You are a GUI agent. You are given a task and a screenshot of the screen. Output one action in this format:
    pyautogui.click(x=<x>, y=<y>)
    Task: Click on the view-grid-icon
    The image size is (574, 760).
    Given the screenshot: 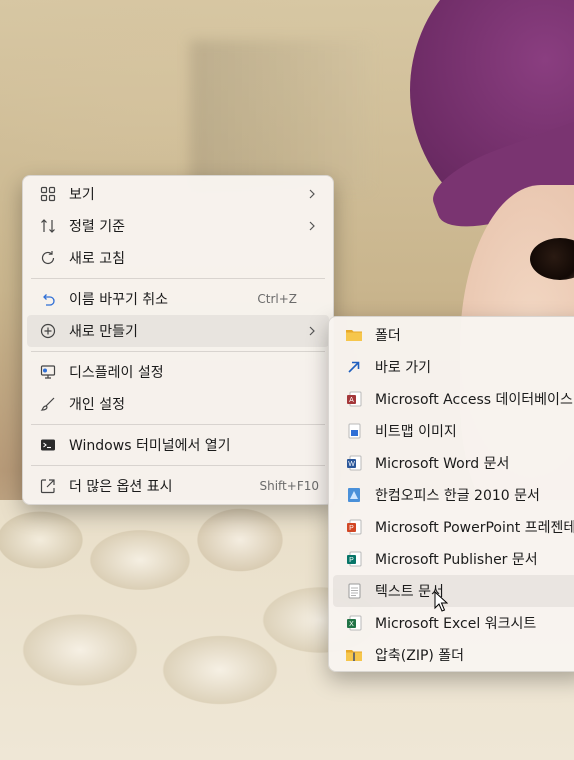 What is the action you would take?
    pyautogui.click(x=48, y=194)
    